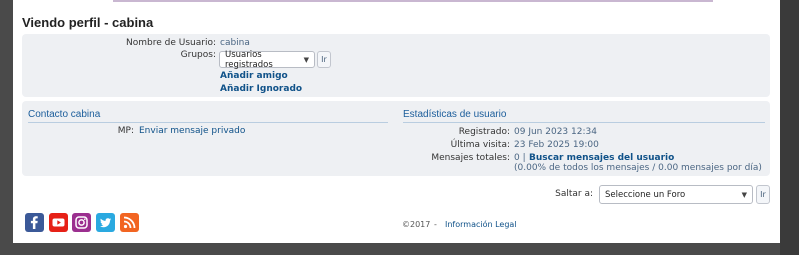 The width and height of the screenshot is (799, 255). I want to click on search-posts-link: Buscar mensajes del usuario, so click(601, 158).